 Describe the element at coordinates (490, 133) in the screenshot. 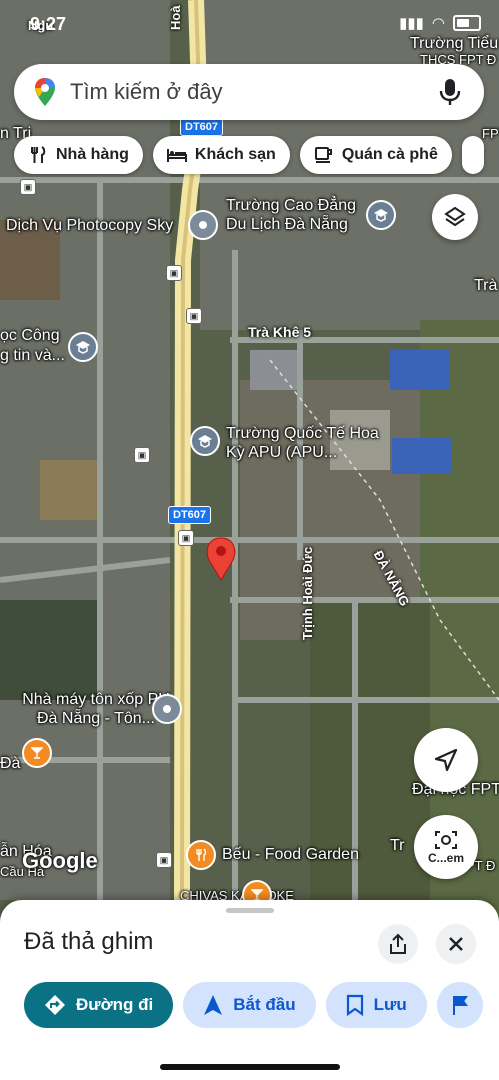

I see `map-place-label: FPT` at that location.